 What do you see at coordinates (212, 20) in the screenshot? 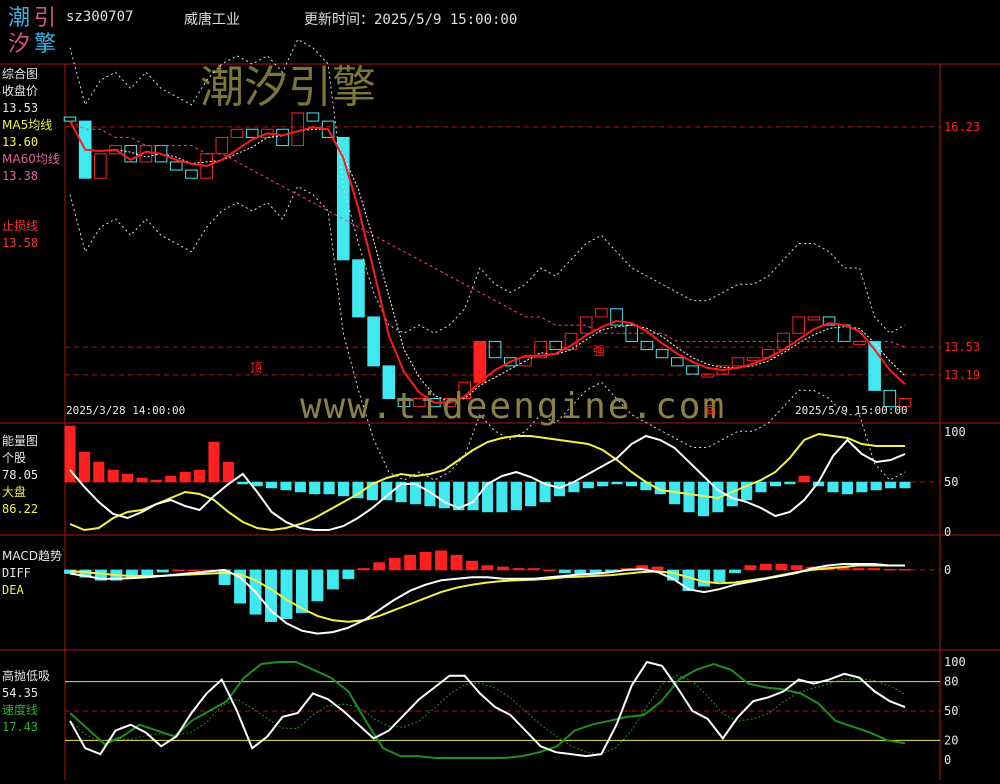
I see `stock-name: 威唐工业` at bounding box center [212, 20].